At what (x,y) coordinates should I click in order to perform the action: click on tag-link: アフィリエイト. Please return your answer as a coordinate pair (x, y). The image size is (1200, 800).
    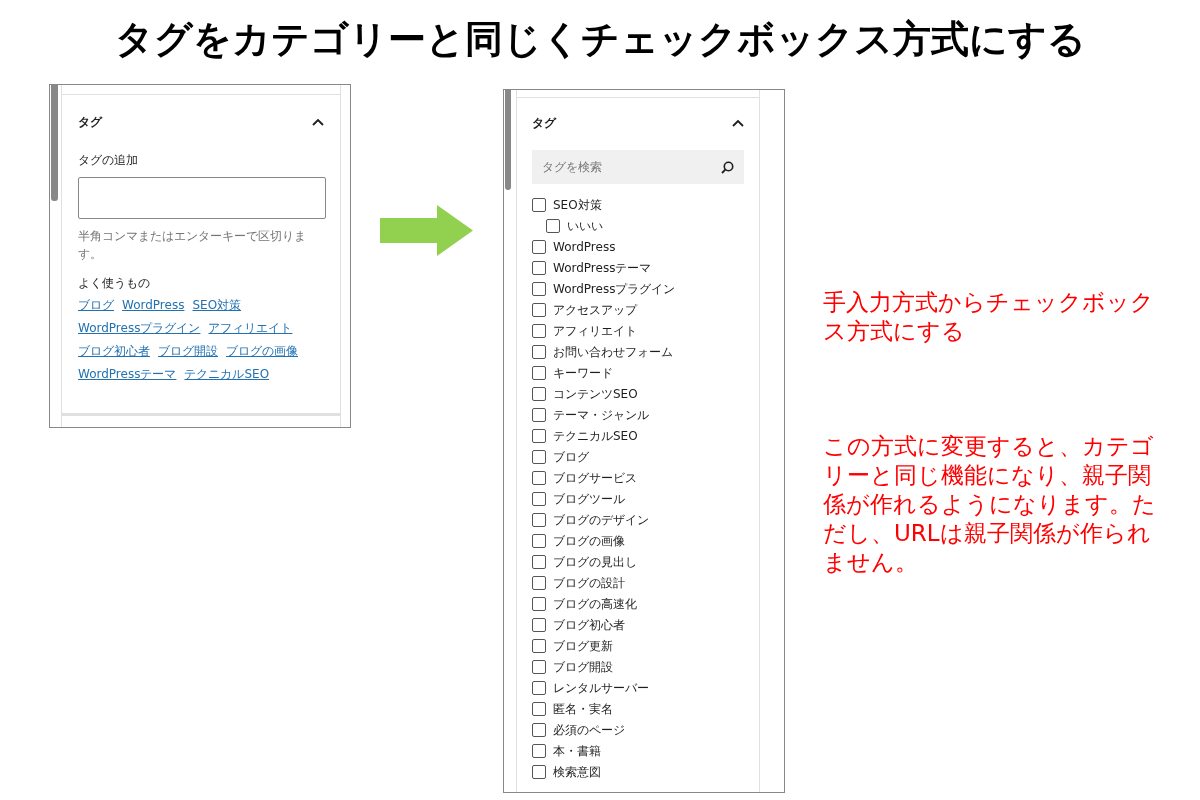
    Looking at the image, I should click on (250, 328).